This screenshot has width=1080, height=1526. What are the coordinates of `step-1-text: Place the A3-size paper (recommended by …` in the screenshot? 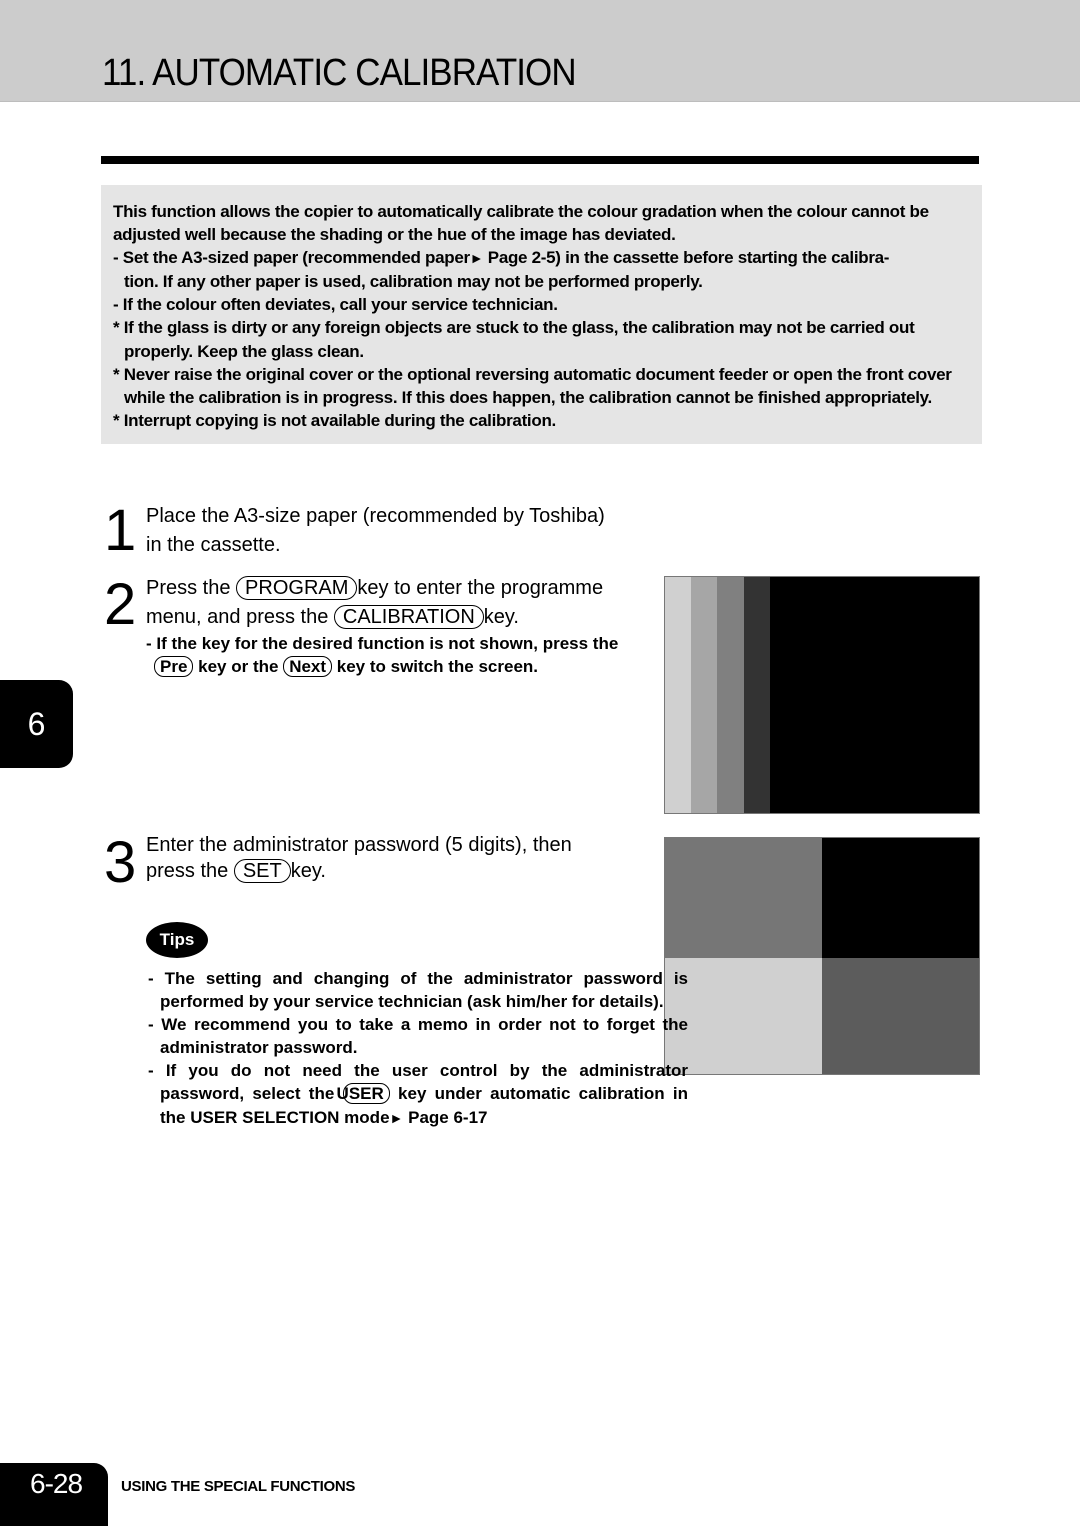 It's located at (375, 530).